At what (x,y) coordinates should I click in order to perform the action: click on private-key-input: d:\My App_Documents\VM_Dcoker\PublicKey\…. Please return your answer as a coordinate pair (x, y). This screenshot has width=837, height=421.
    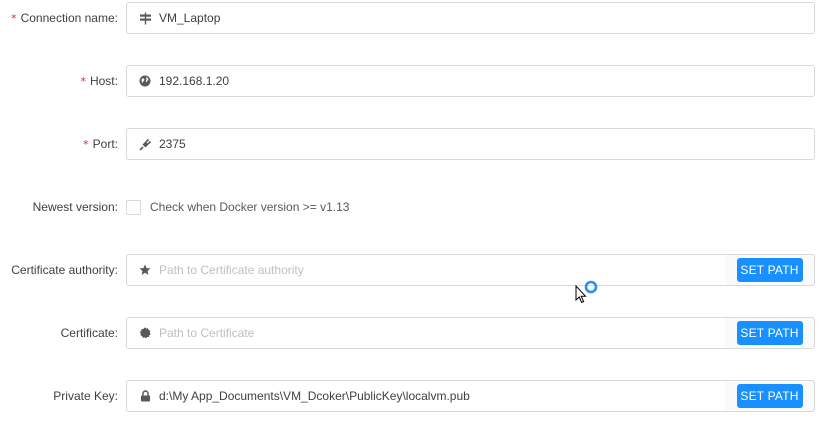
    Looking at the image, I should click on (426, 396).